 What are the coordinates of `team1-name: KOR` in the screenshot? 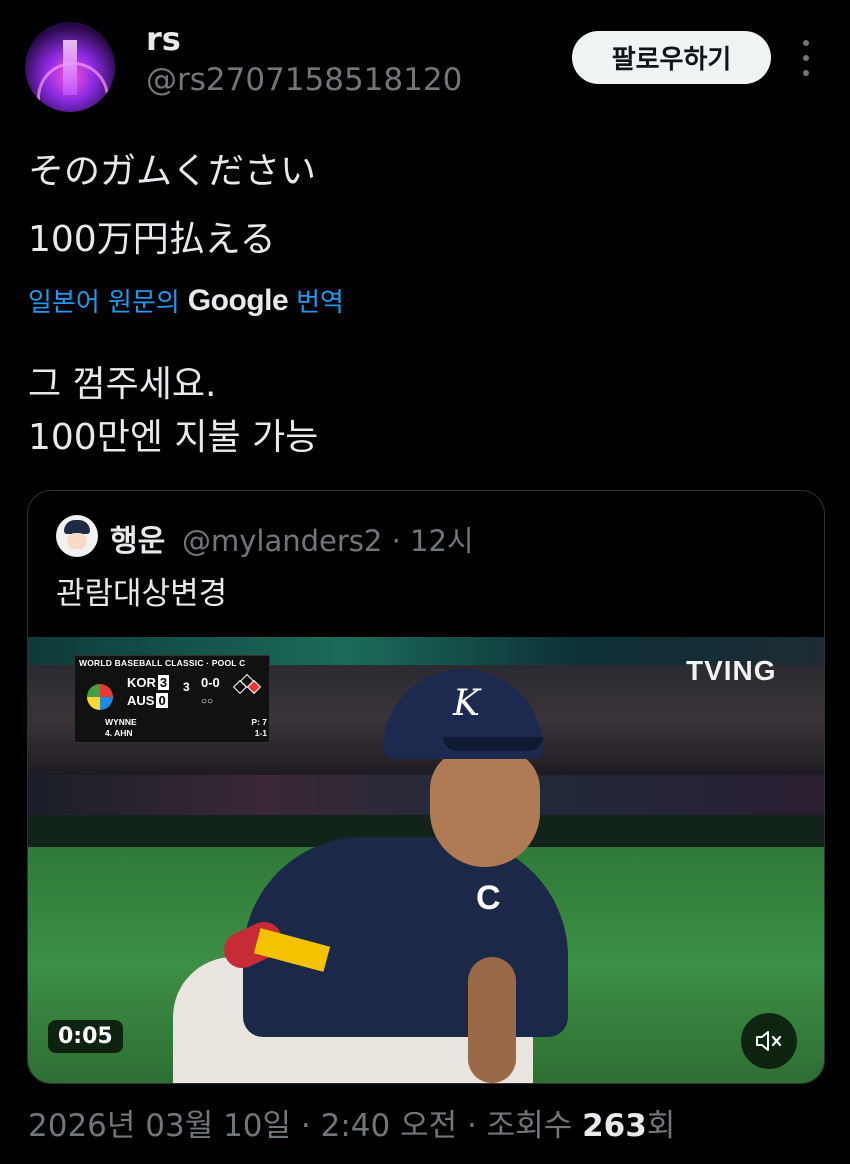 It's located at (141, 682).